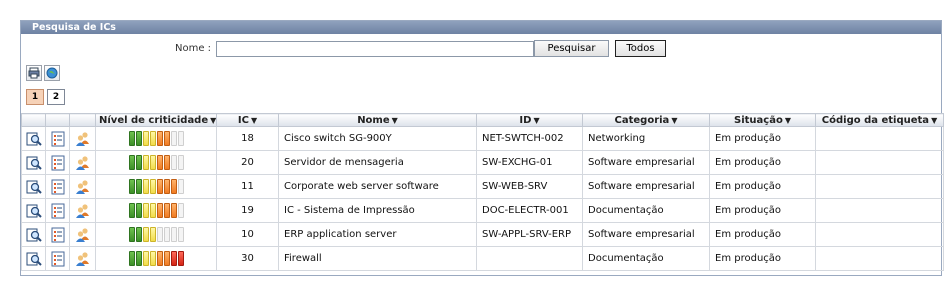 The width and height of the screenshot is (947, 288). What do you see at coordinates (247, 138) in the screenshot?
I see `ic-cell: 18` at bounding box center [247, 138].